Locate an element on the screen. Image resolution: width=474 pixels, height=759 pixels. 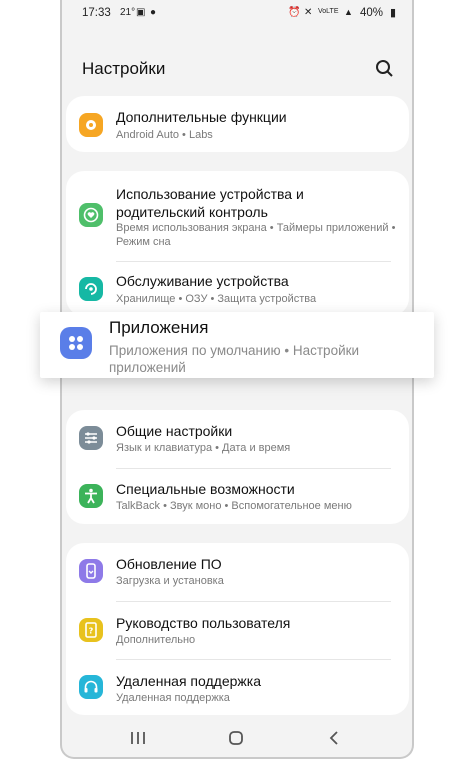
back-icon is located at coordinates (334, 738).